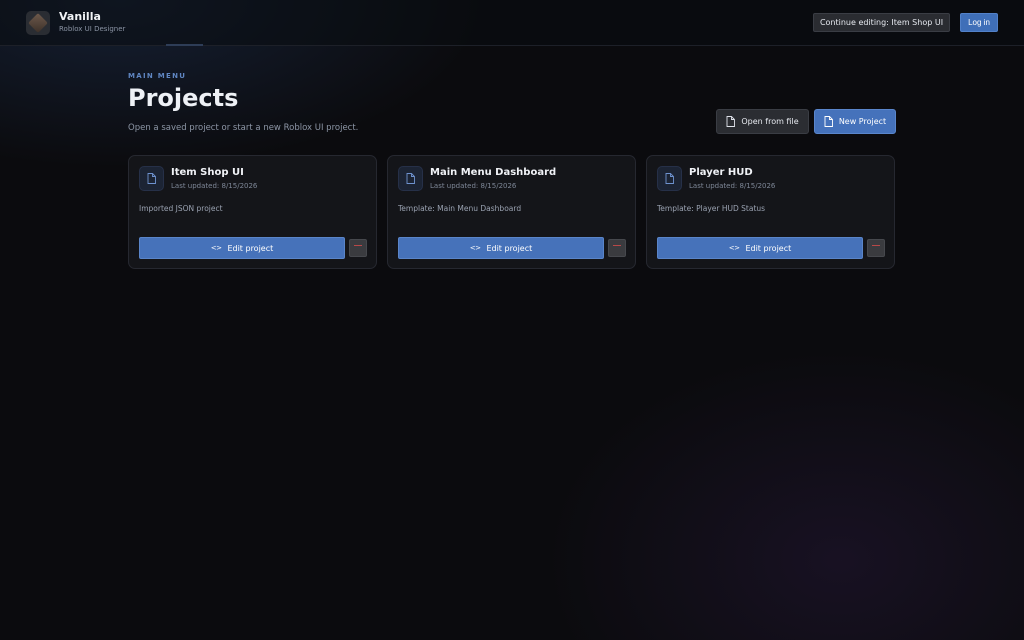  I want to click on nav-active-indicator, so click(184, 45).